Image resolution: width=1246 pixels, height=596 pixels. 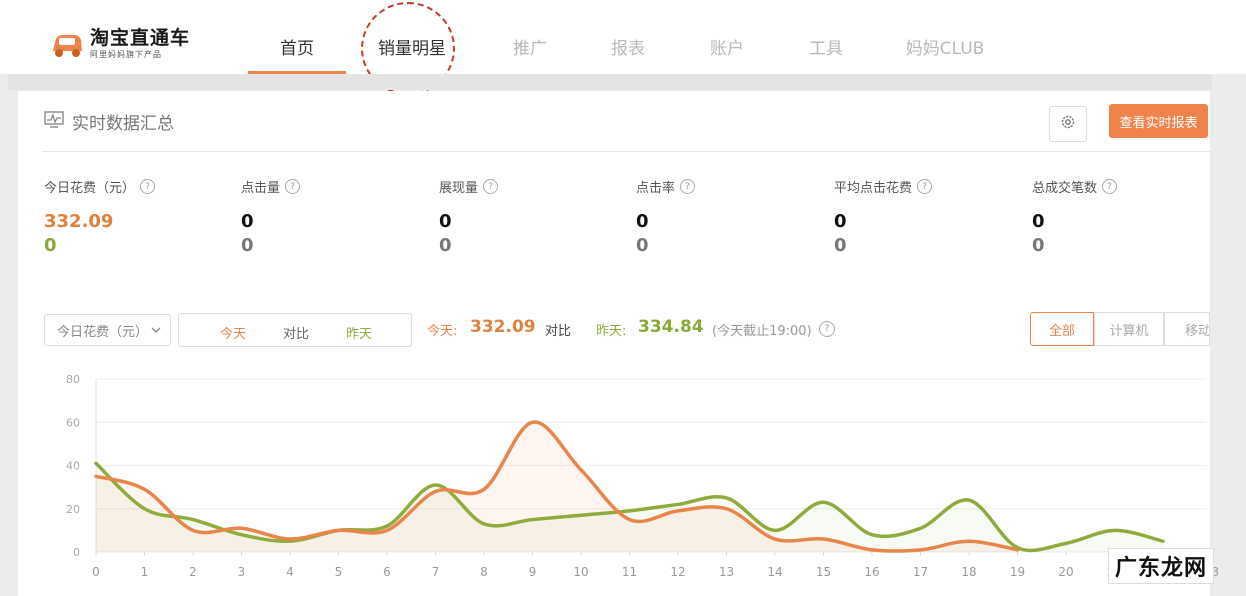 I want to click on y-tick-label: 80, so click(x=73, y=379).